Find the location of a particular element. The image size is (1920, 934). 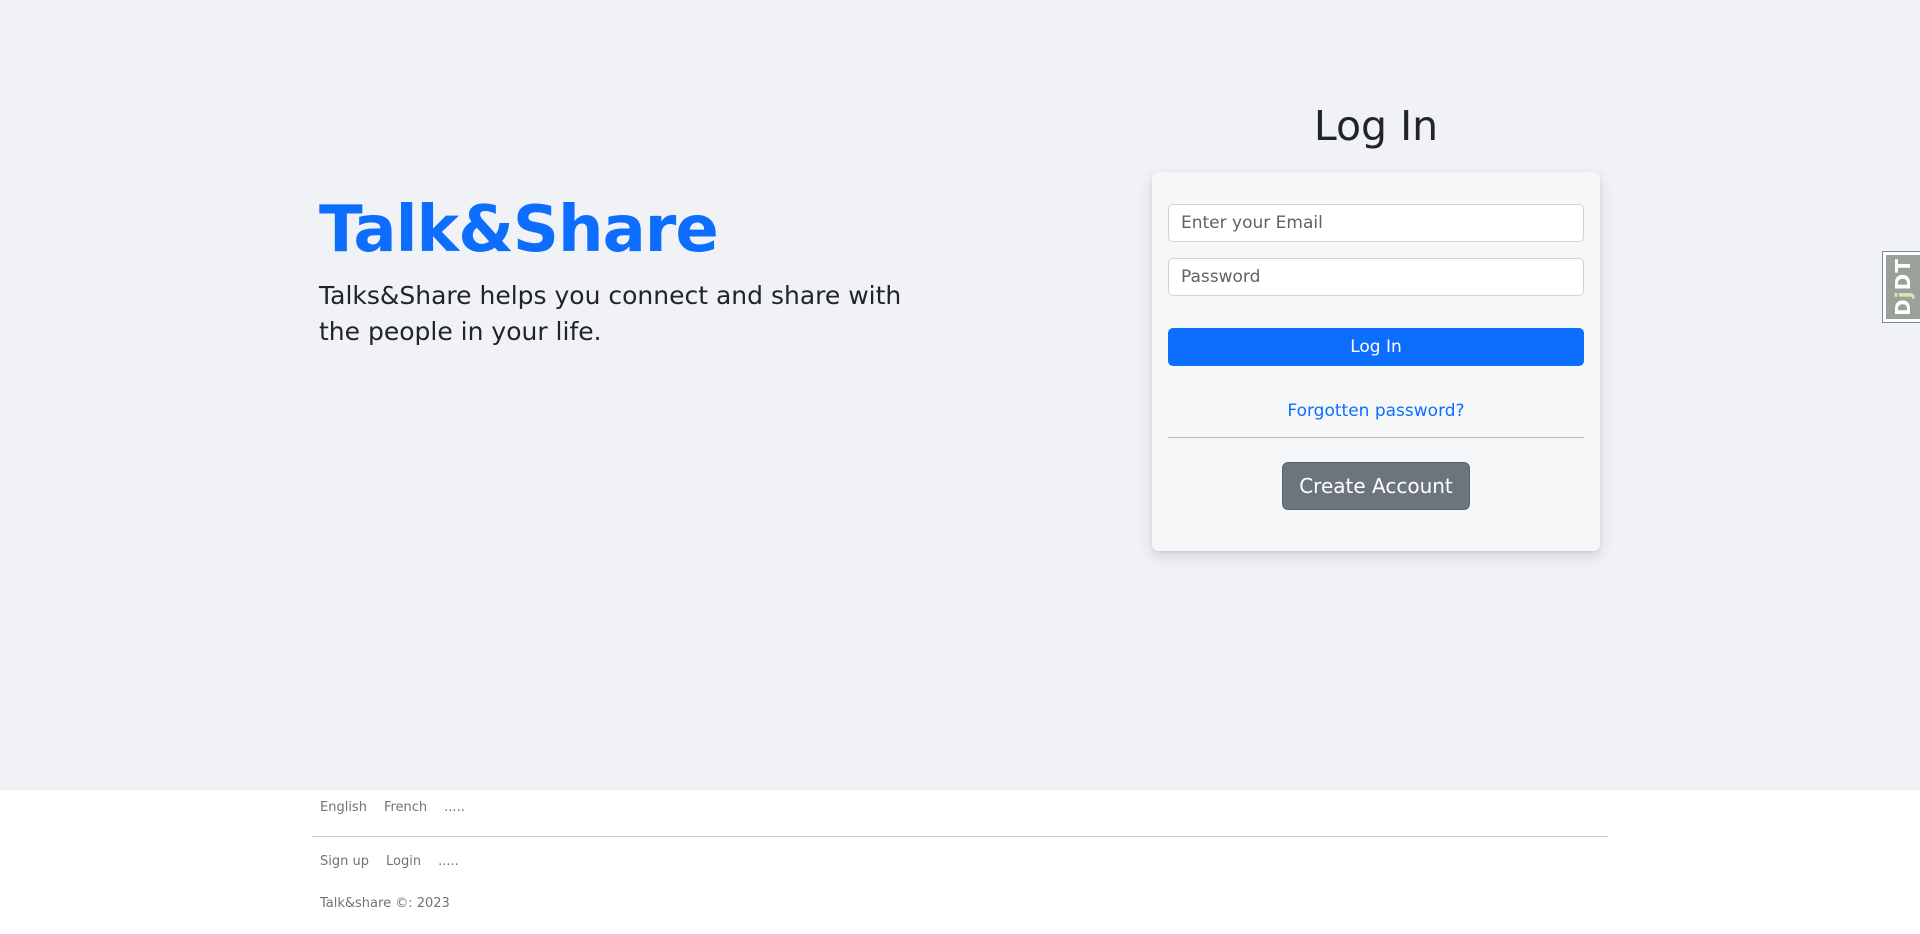

create-account-wrapper: Create Account is located at coordinates (1376, 486).